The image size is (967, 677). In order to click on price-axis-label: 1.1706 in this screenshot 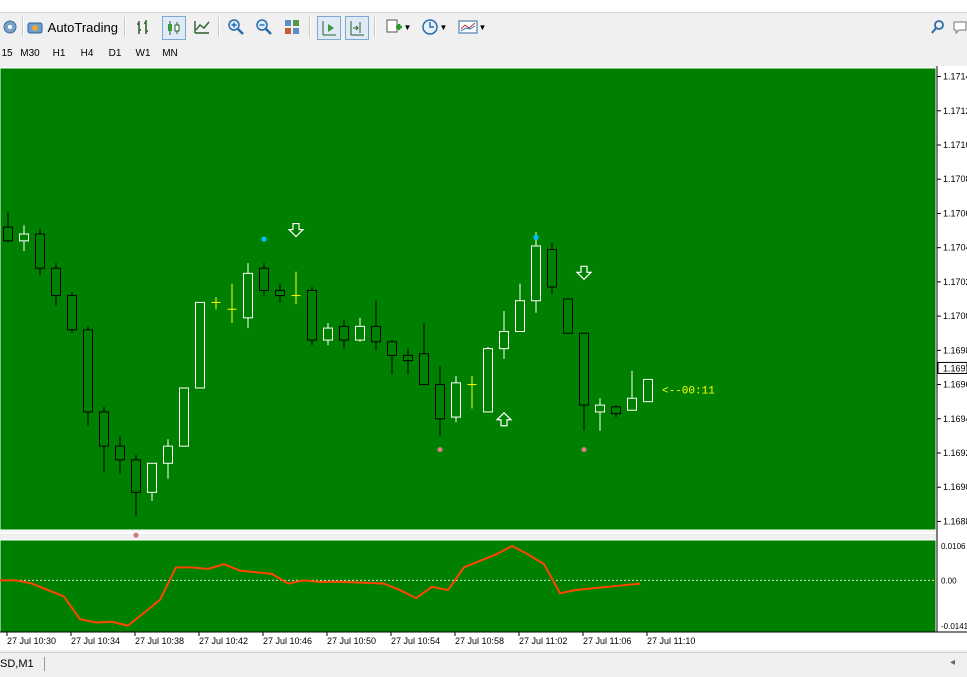, I will do `click(955, 213)`.